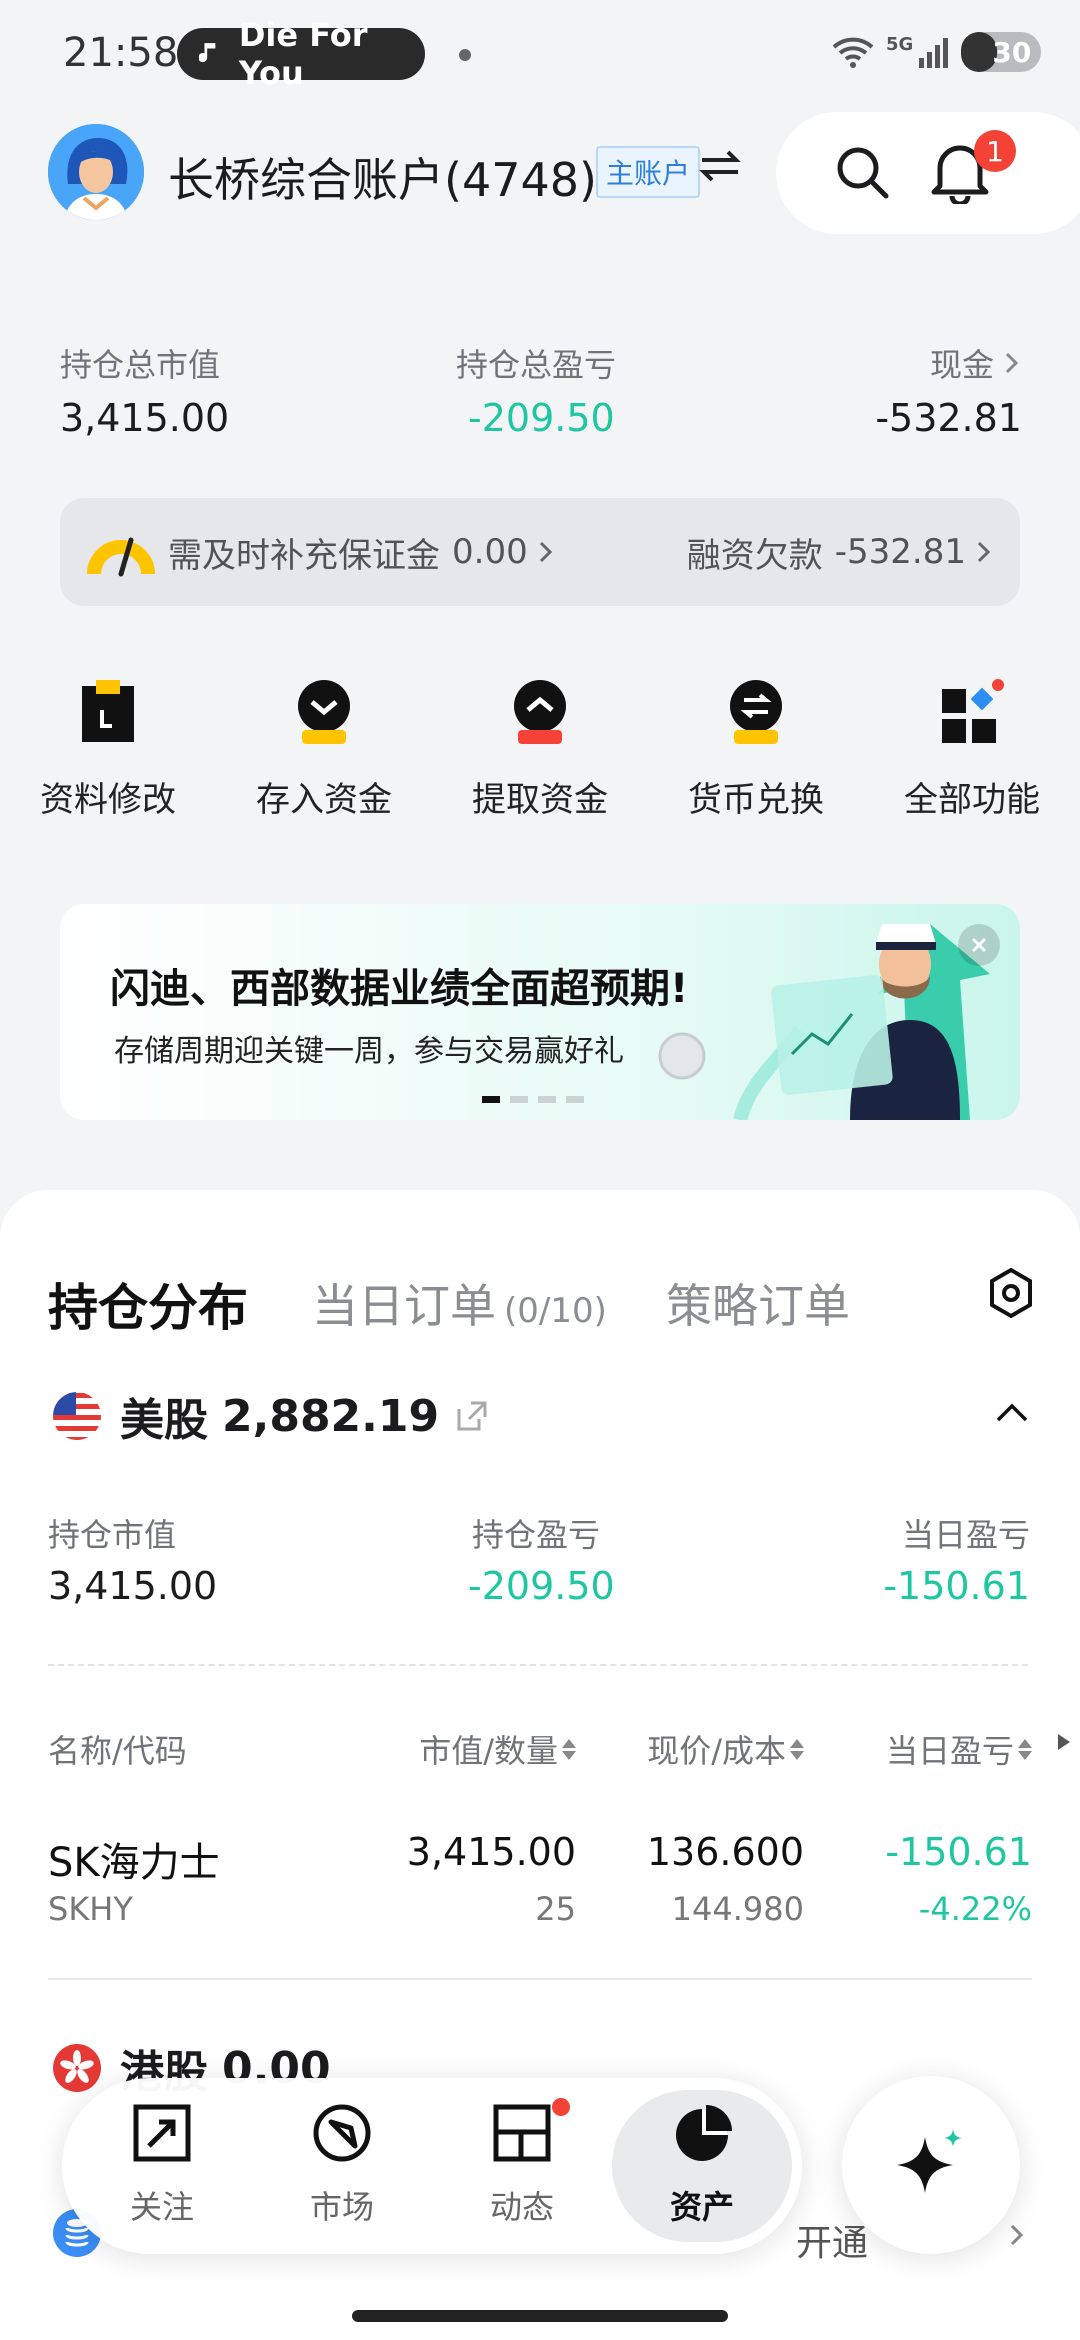 Image resolution: width=1080 pixels, height=2340 pixels. Describe the element at coordinates (754, 555) in the screenshot. I see `margin-loan-label: 融资欠款` at that location.